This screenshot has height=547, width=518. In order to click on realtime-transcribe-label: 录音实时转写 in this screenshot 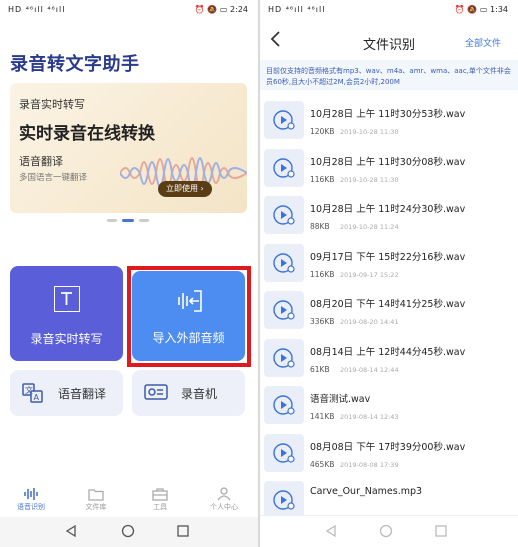, I will do `click(66, 339)`.